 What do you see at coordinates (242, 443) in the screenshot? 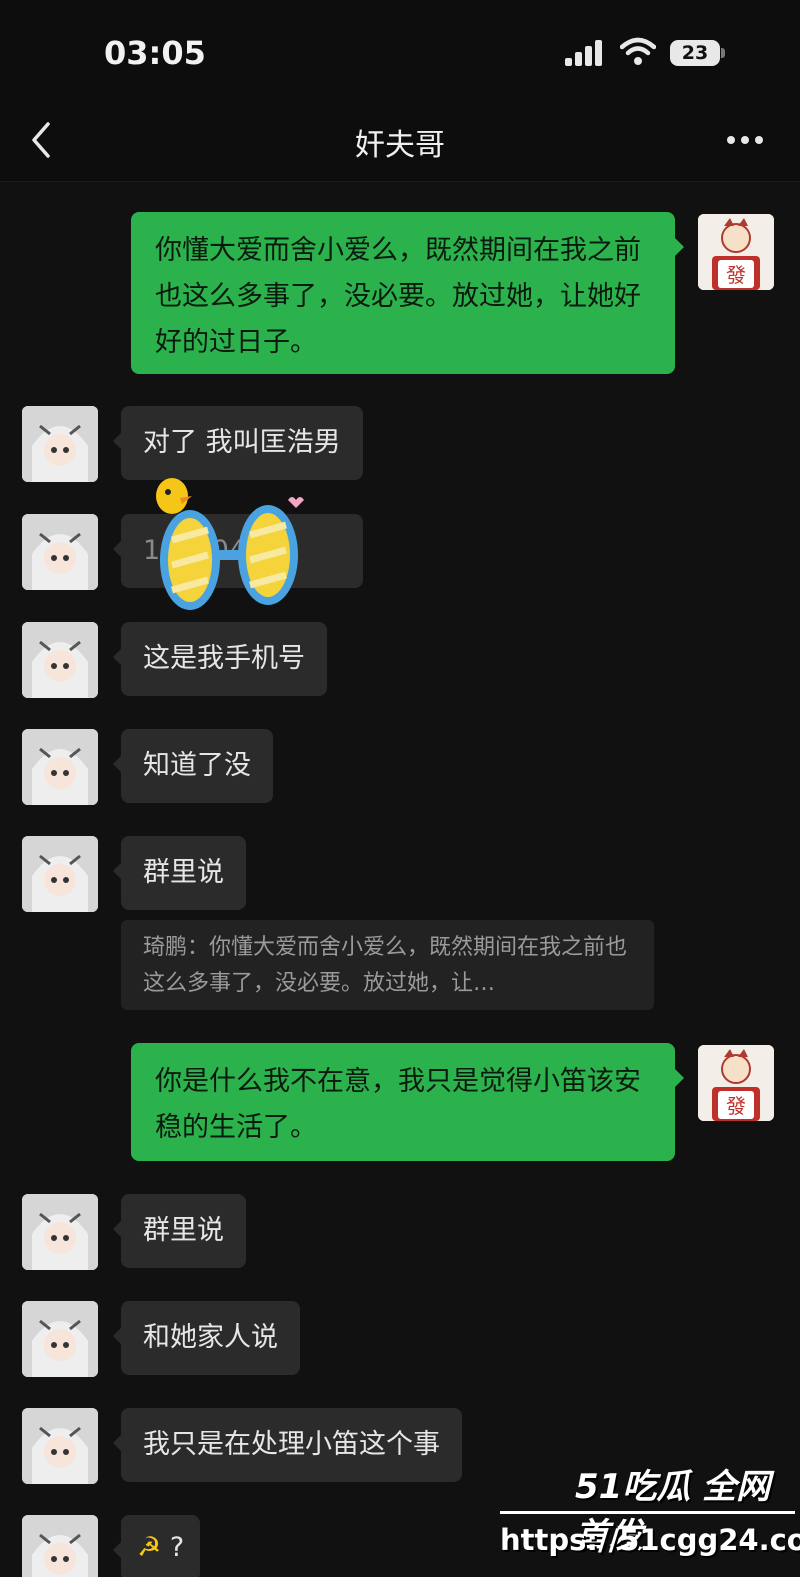
I see `message-bubble-incoming: 对了 我叫匡浩男` at bounding box center [242, 443].